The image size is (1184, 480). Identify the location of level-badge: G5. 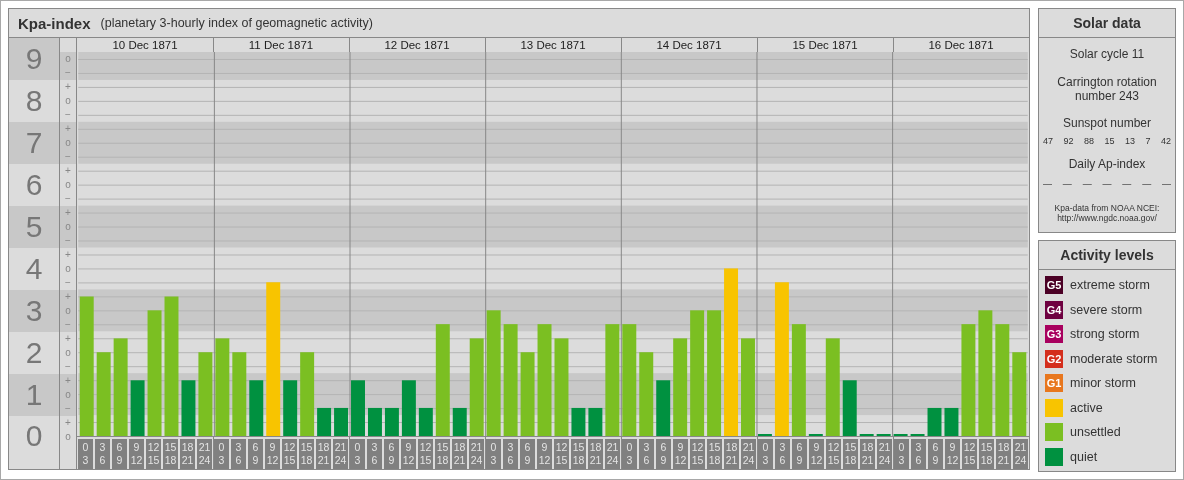
(1054, 285).